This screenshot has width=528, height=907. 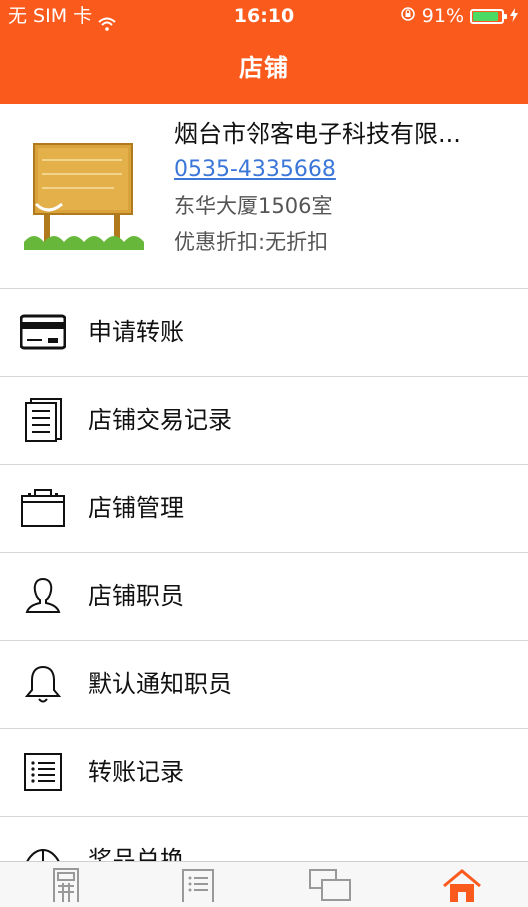 What do you see at coordinates (43, 596) in the screenshot?
I see `person-icon` at bounding box center [43, 596].